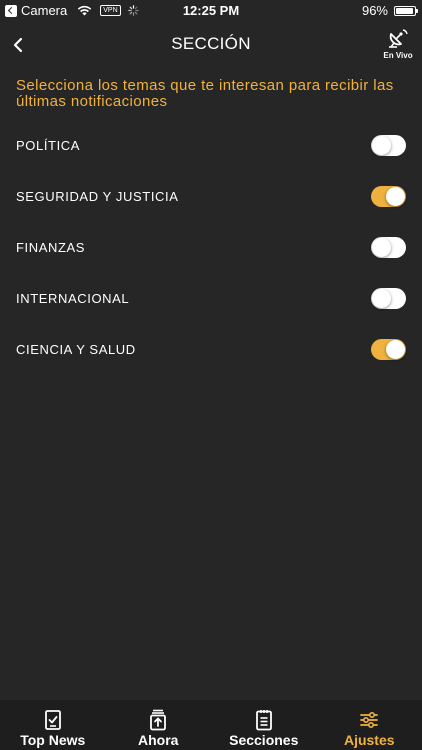 This screenshot has width=422, height=750. What do you see at coordinates (158, 740) in the screenshot?
I see `tab-label: Ahora` at bounding box center [158, 740].